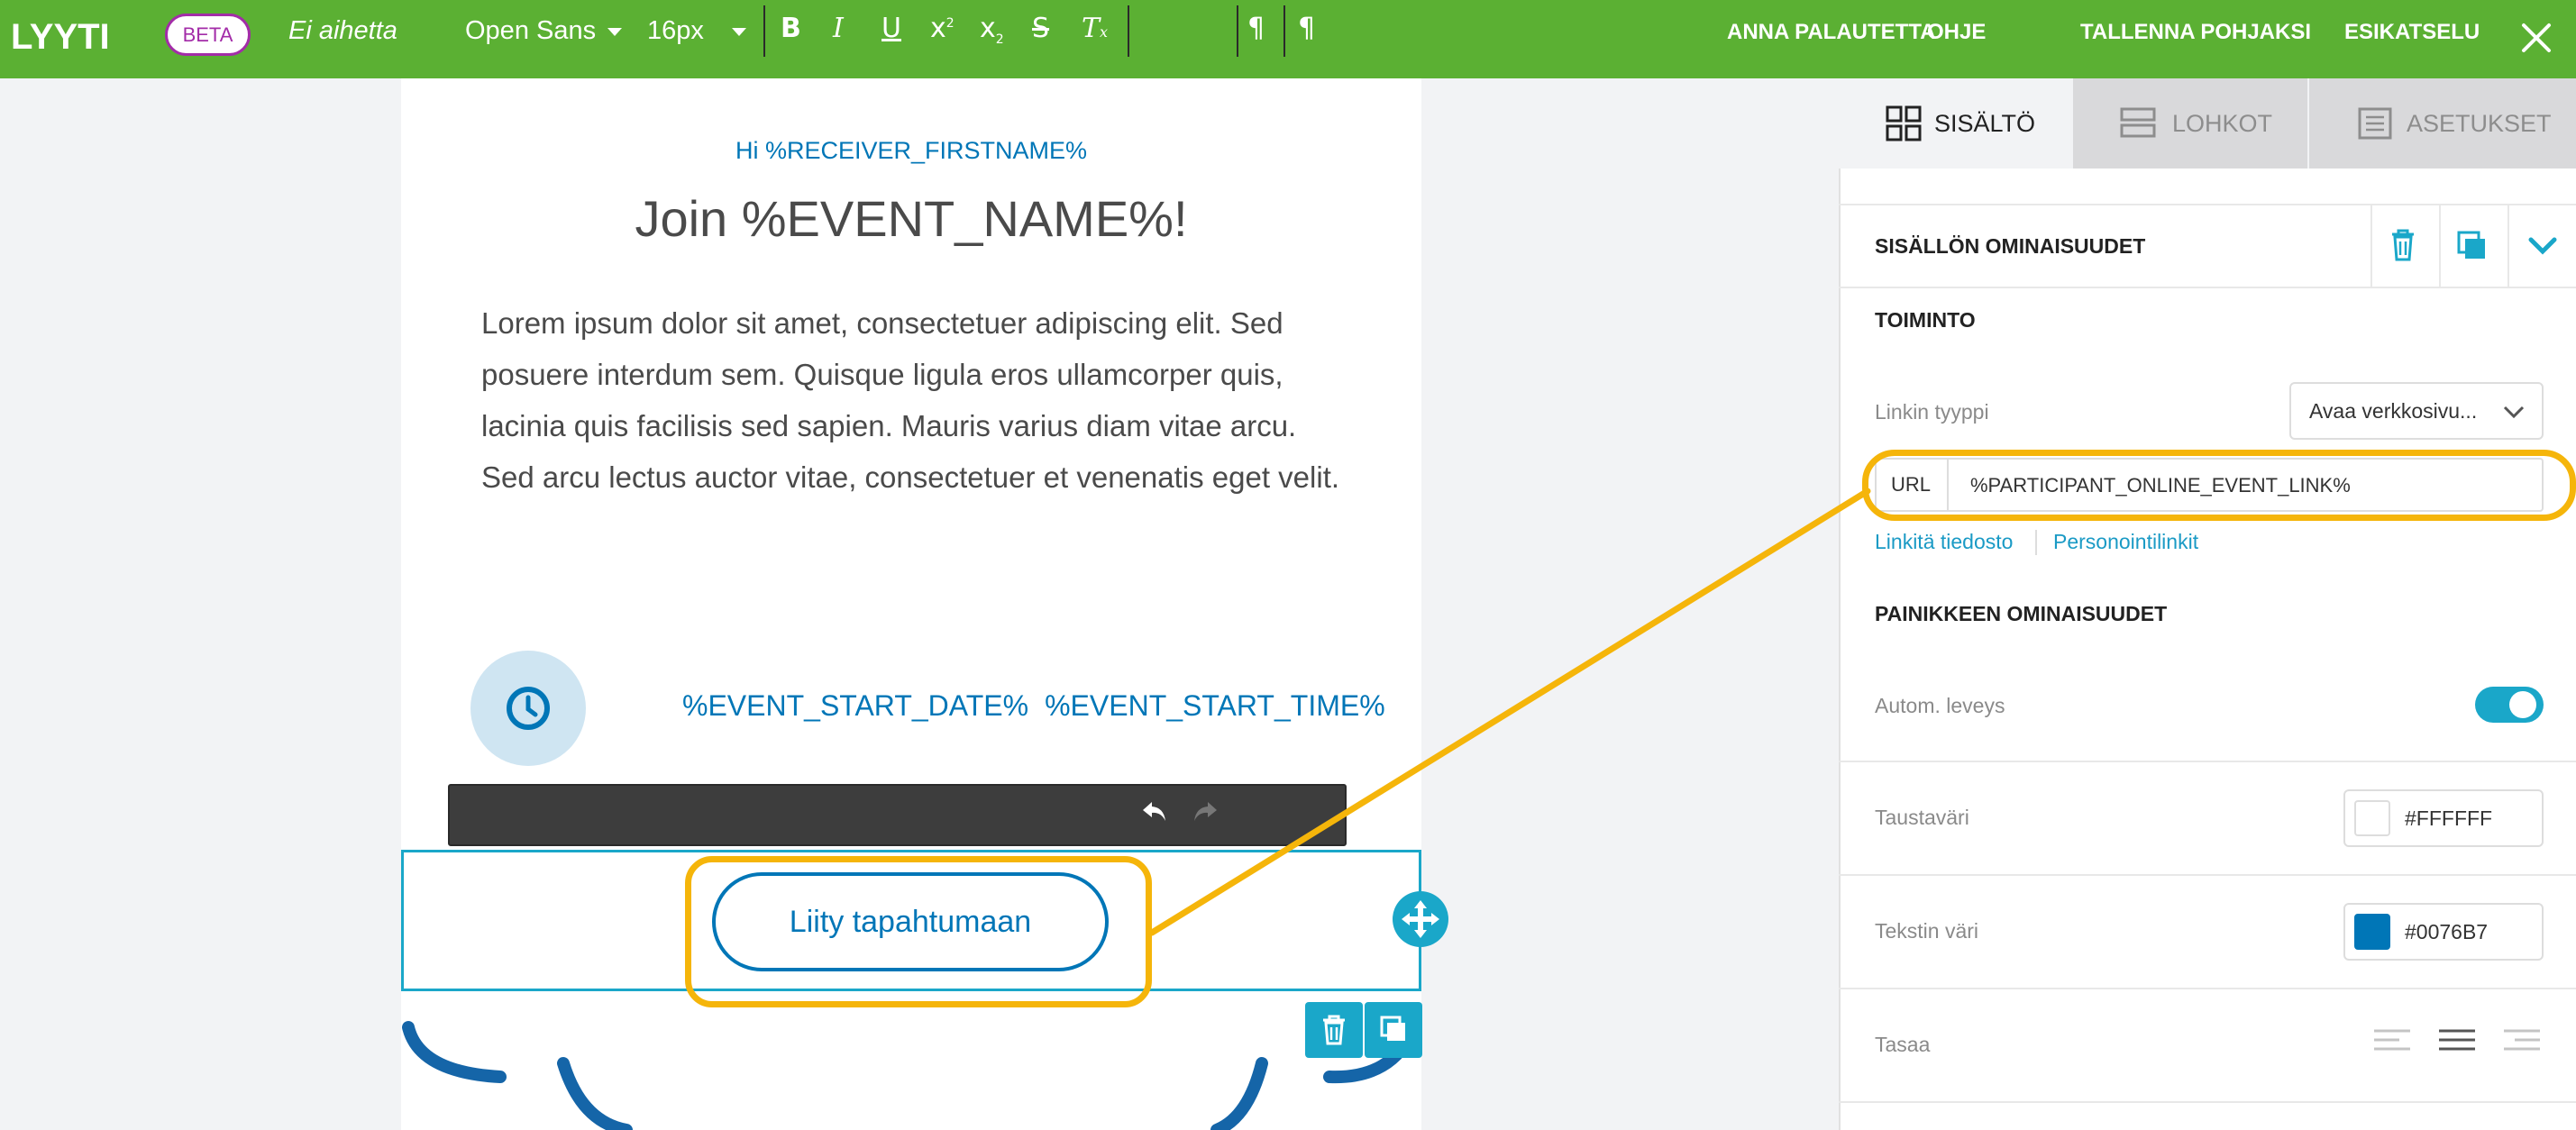 Image resolution: width=2576 pixels, height=1130 pixels. What do you see at coordinates (839, 28) in the screenshot?
I see `italic-icon: I` at bounding box center [839, 28].